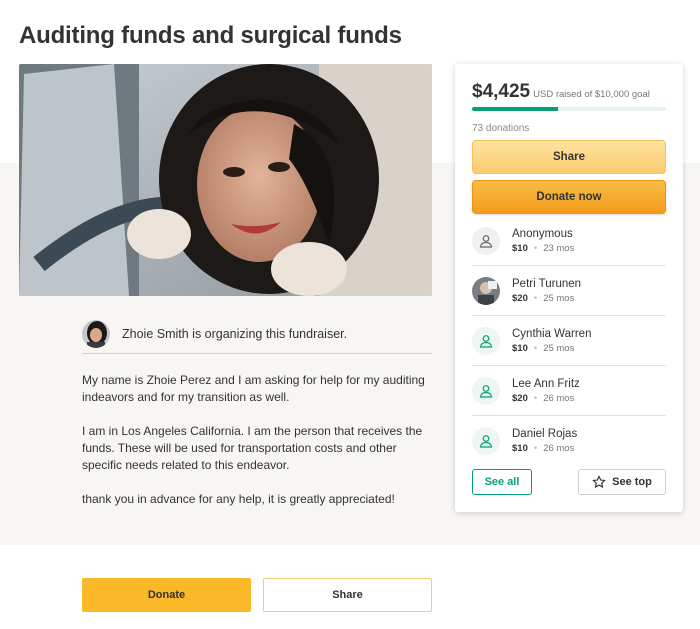 This screenshot has height=629, width=700. I want to click on donor-name: Lee Ann Fritz, so click(546, 383).